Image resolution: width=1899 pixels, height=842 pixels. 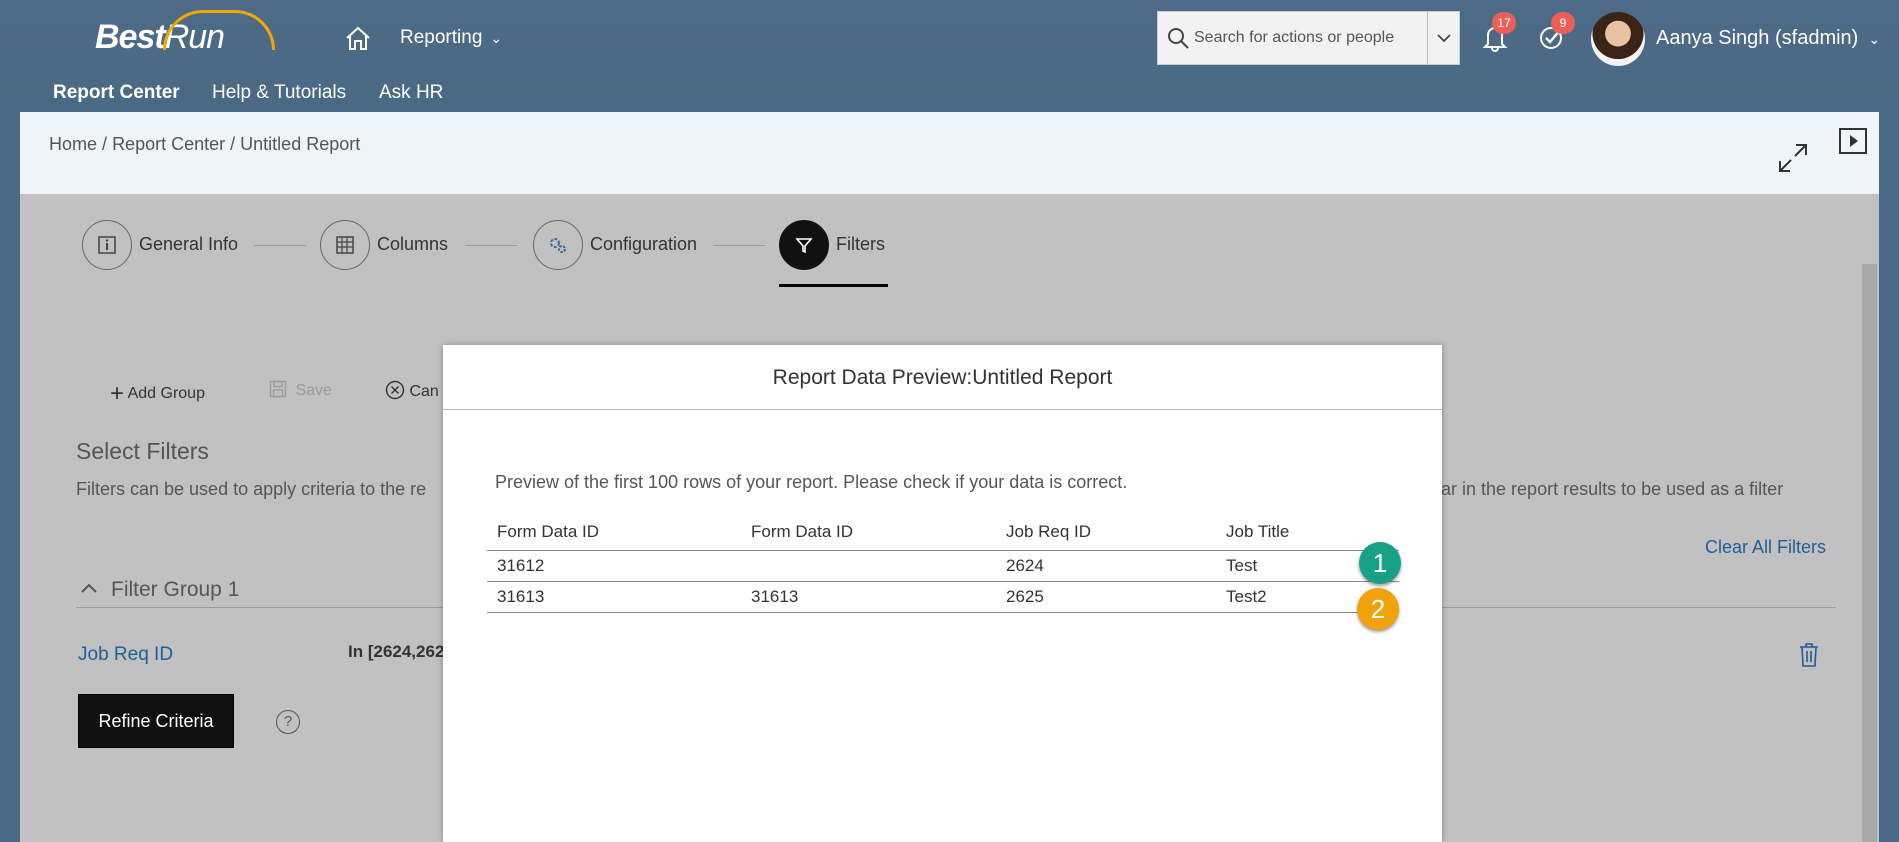 What do you see at coordinates (868, 566) in the screenshot?
I see `table-cell` at bounding box center [868, 566].